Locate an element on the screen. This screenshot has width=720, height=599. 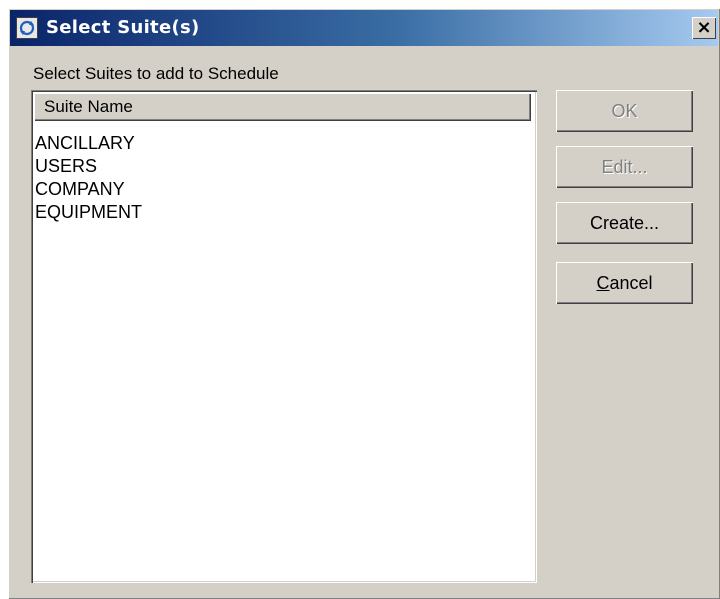
close-icon: × is located at coordinates (704, 27).